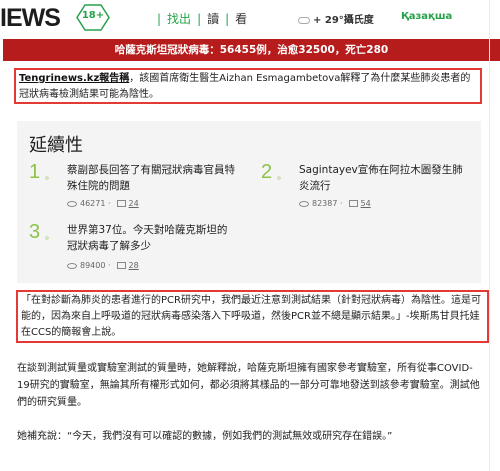 Image resolution: width=500 pixels, height=471 pixels. Describe the element at coordinates (205, 436) in the screenshot. I see `article-paragraph: 她補充說：“今天，我們沒有可以確認的數據，例如我們的測試無效或研究存在錯誤。”` at that location.